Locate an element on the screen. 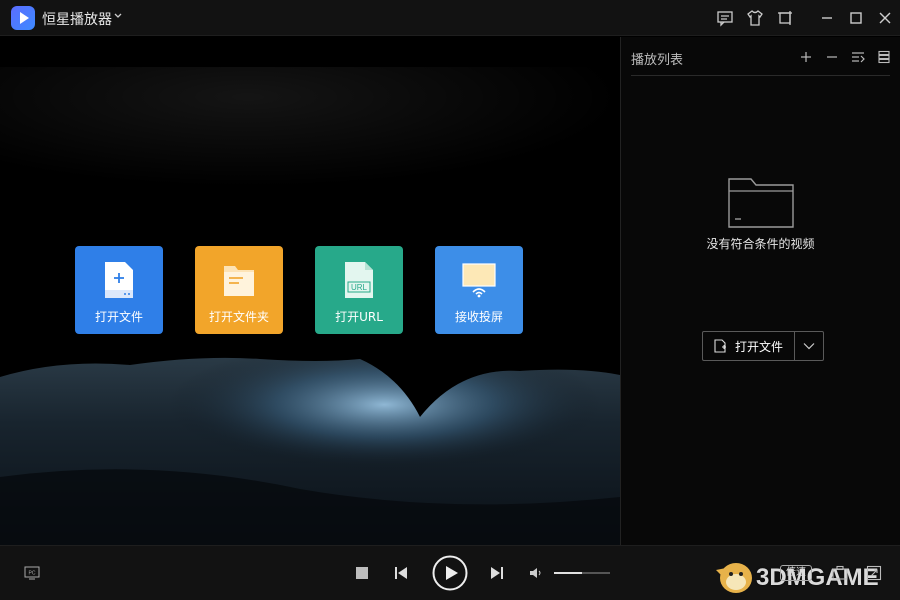 The image size is (900, 600). open-folder-tile: 打开文件夹 is located at coordinates (239, 290).